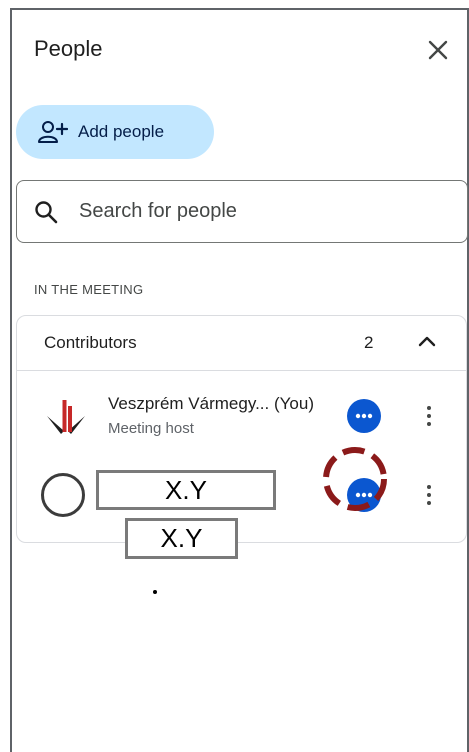  Describe the element at coordinates (121, 131) in the screenshot. I see `add-people-label: Add people` at that location.